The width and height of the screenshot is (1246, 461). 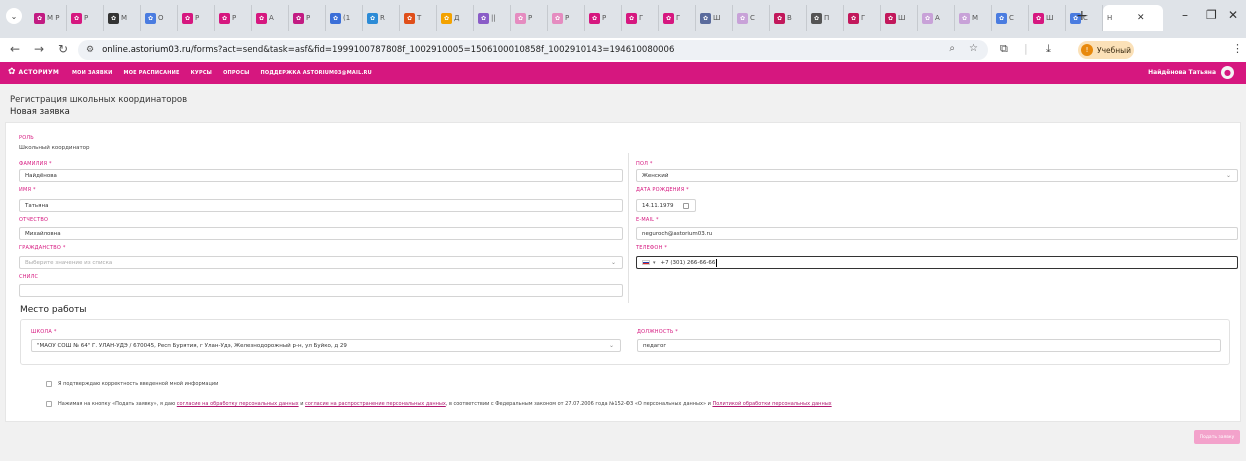 I want to click on citizenship-label: ГРАЖДАНСТВО *, so click(x=42, y=248).